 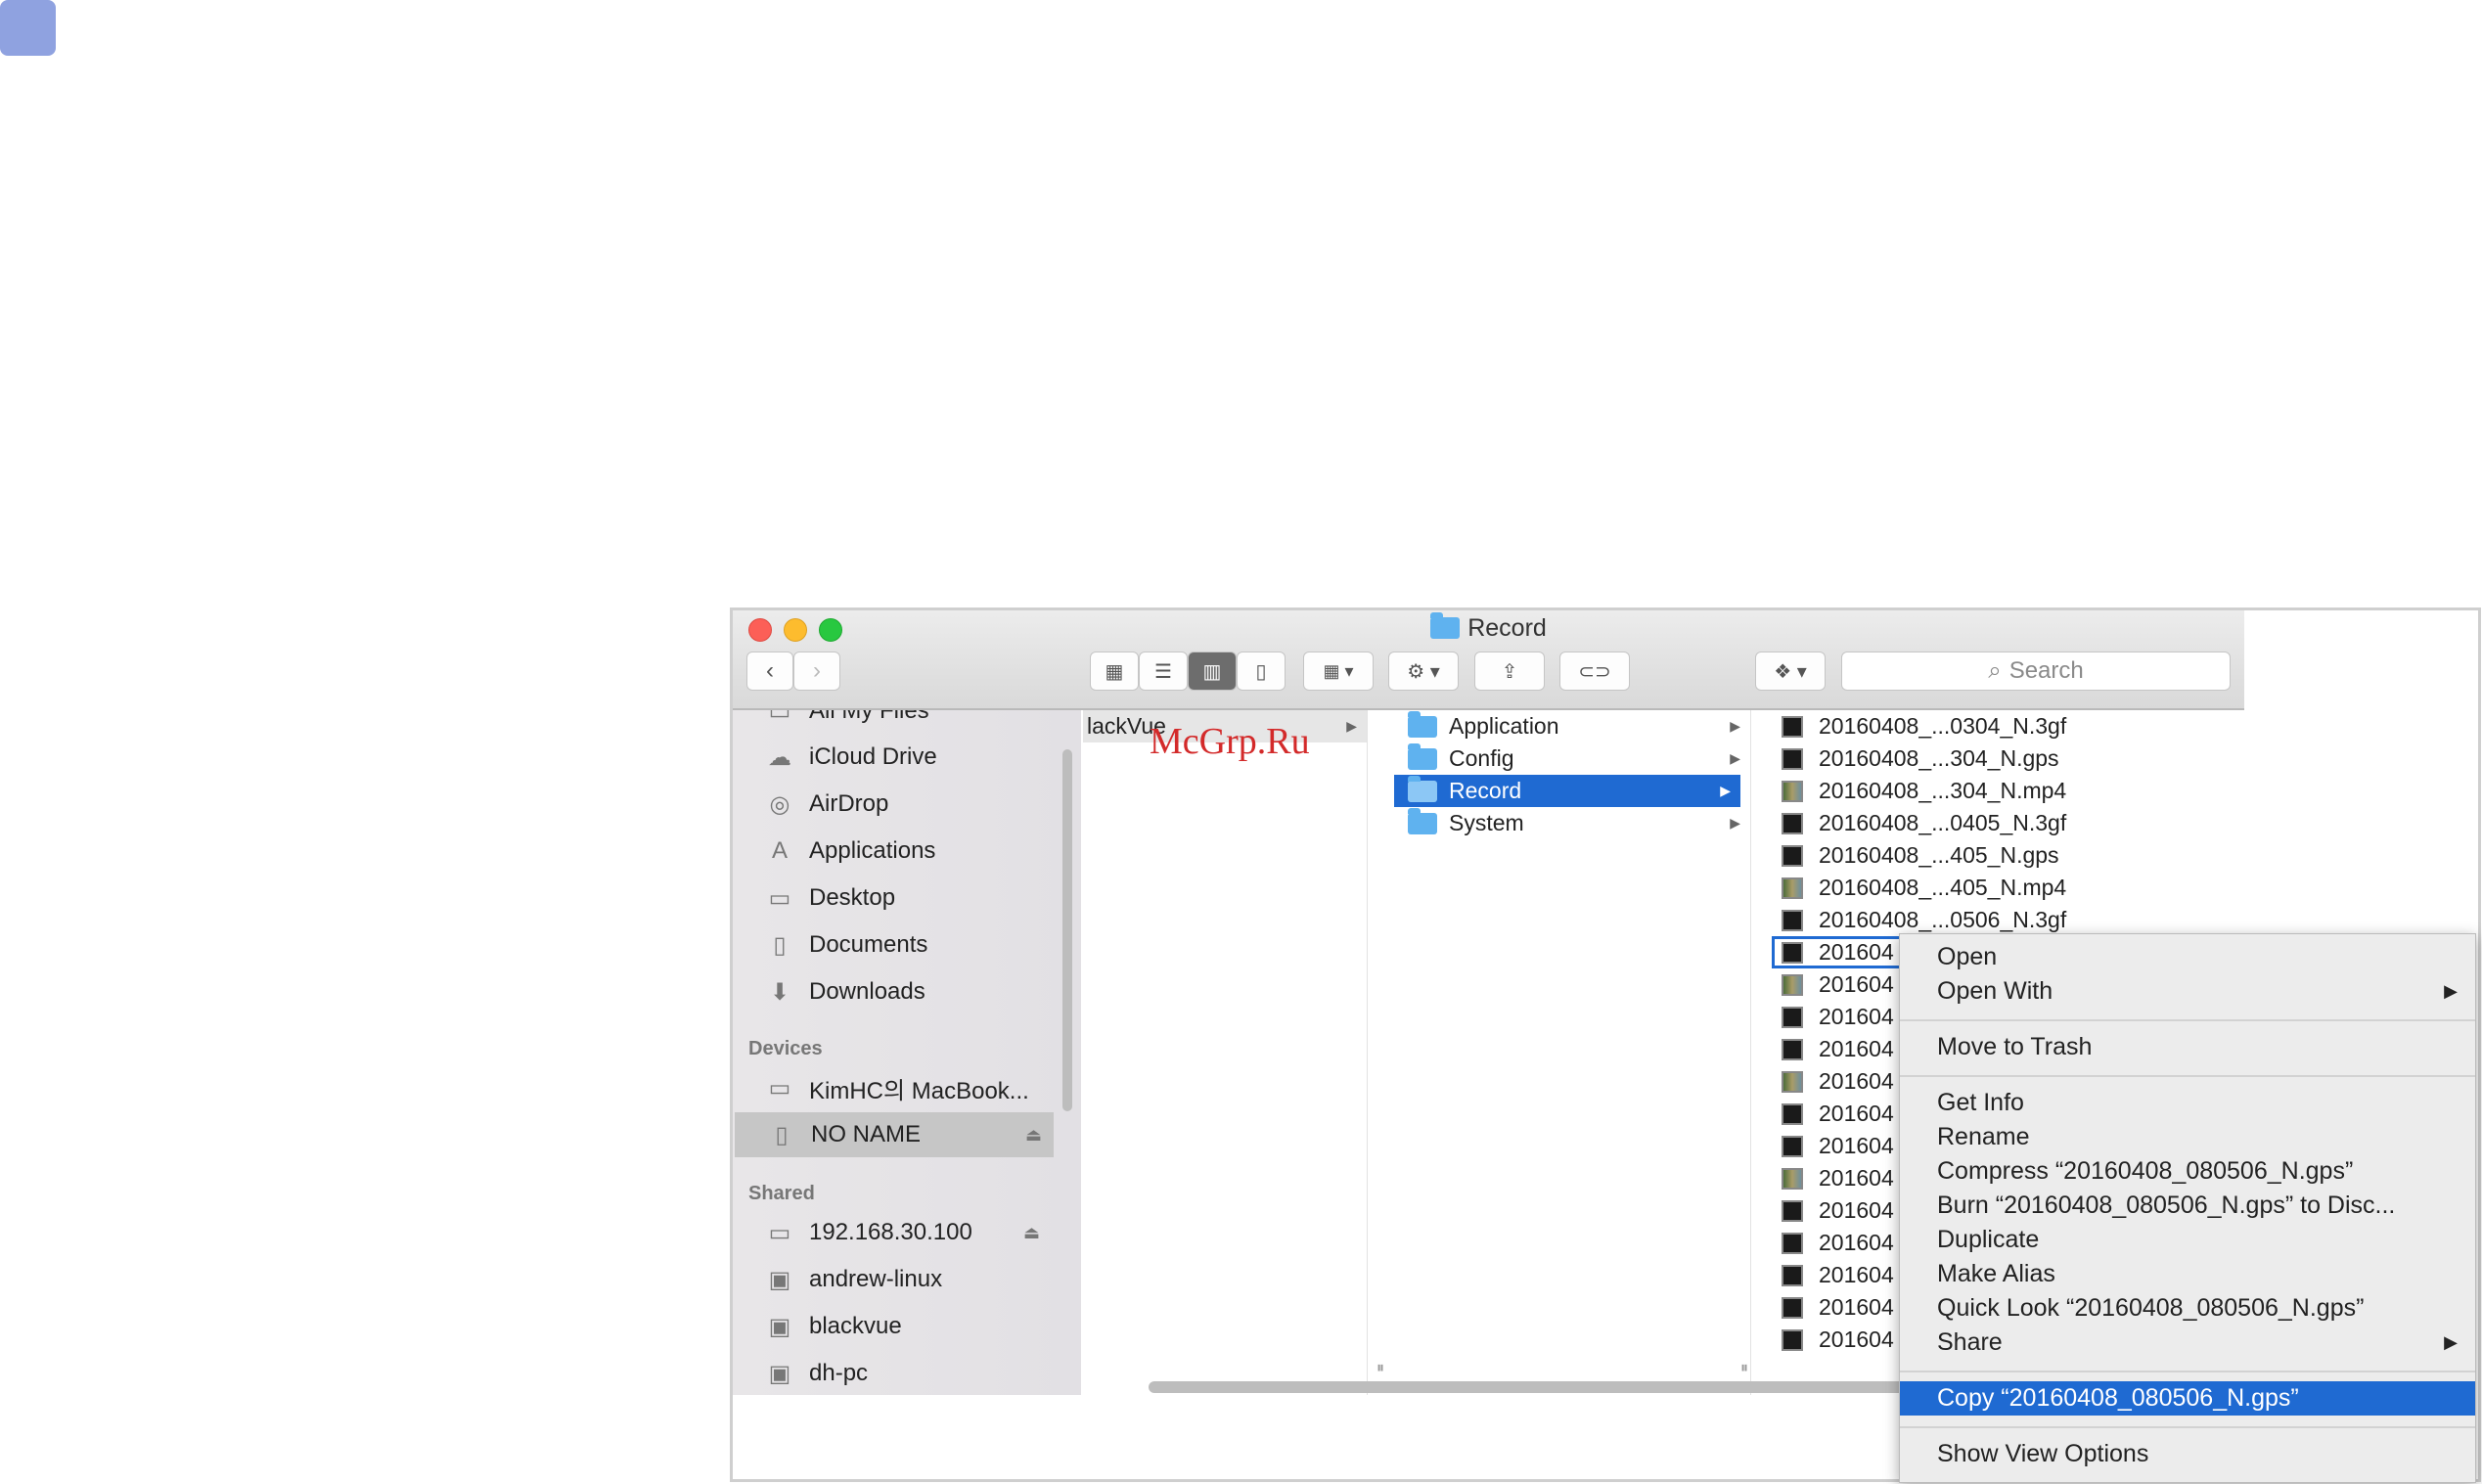 I want to click on folder-row: System ▶, so click(x=1572, y=823).